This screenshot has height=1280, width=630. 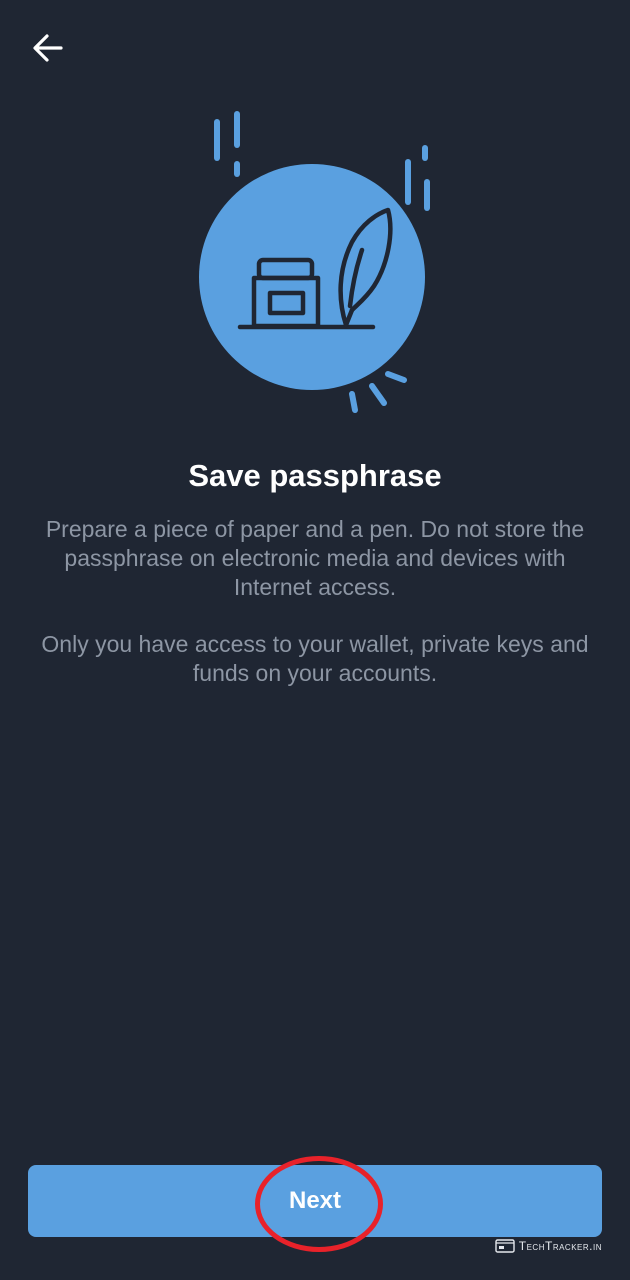 I want to click on back-button, so click(x=48, y=48).